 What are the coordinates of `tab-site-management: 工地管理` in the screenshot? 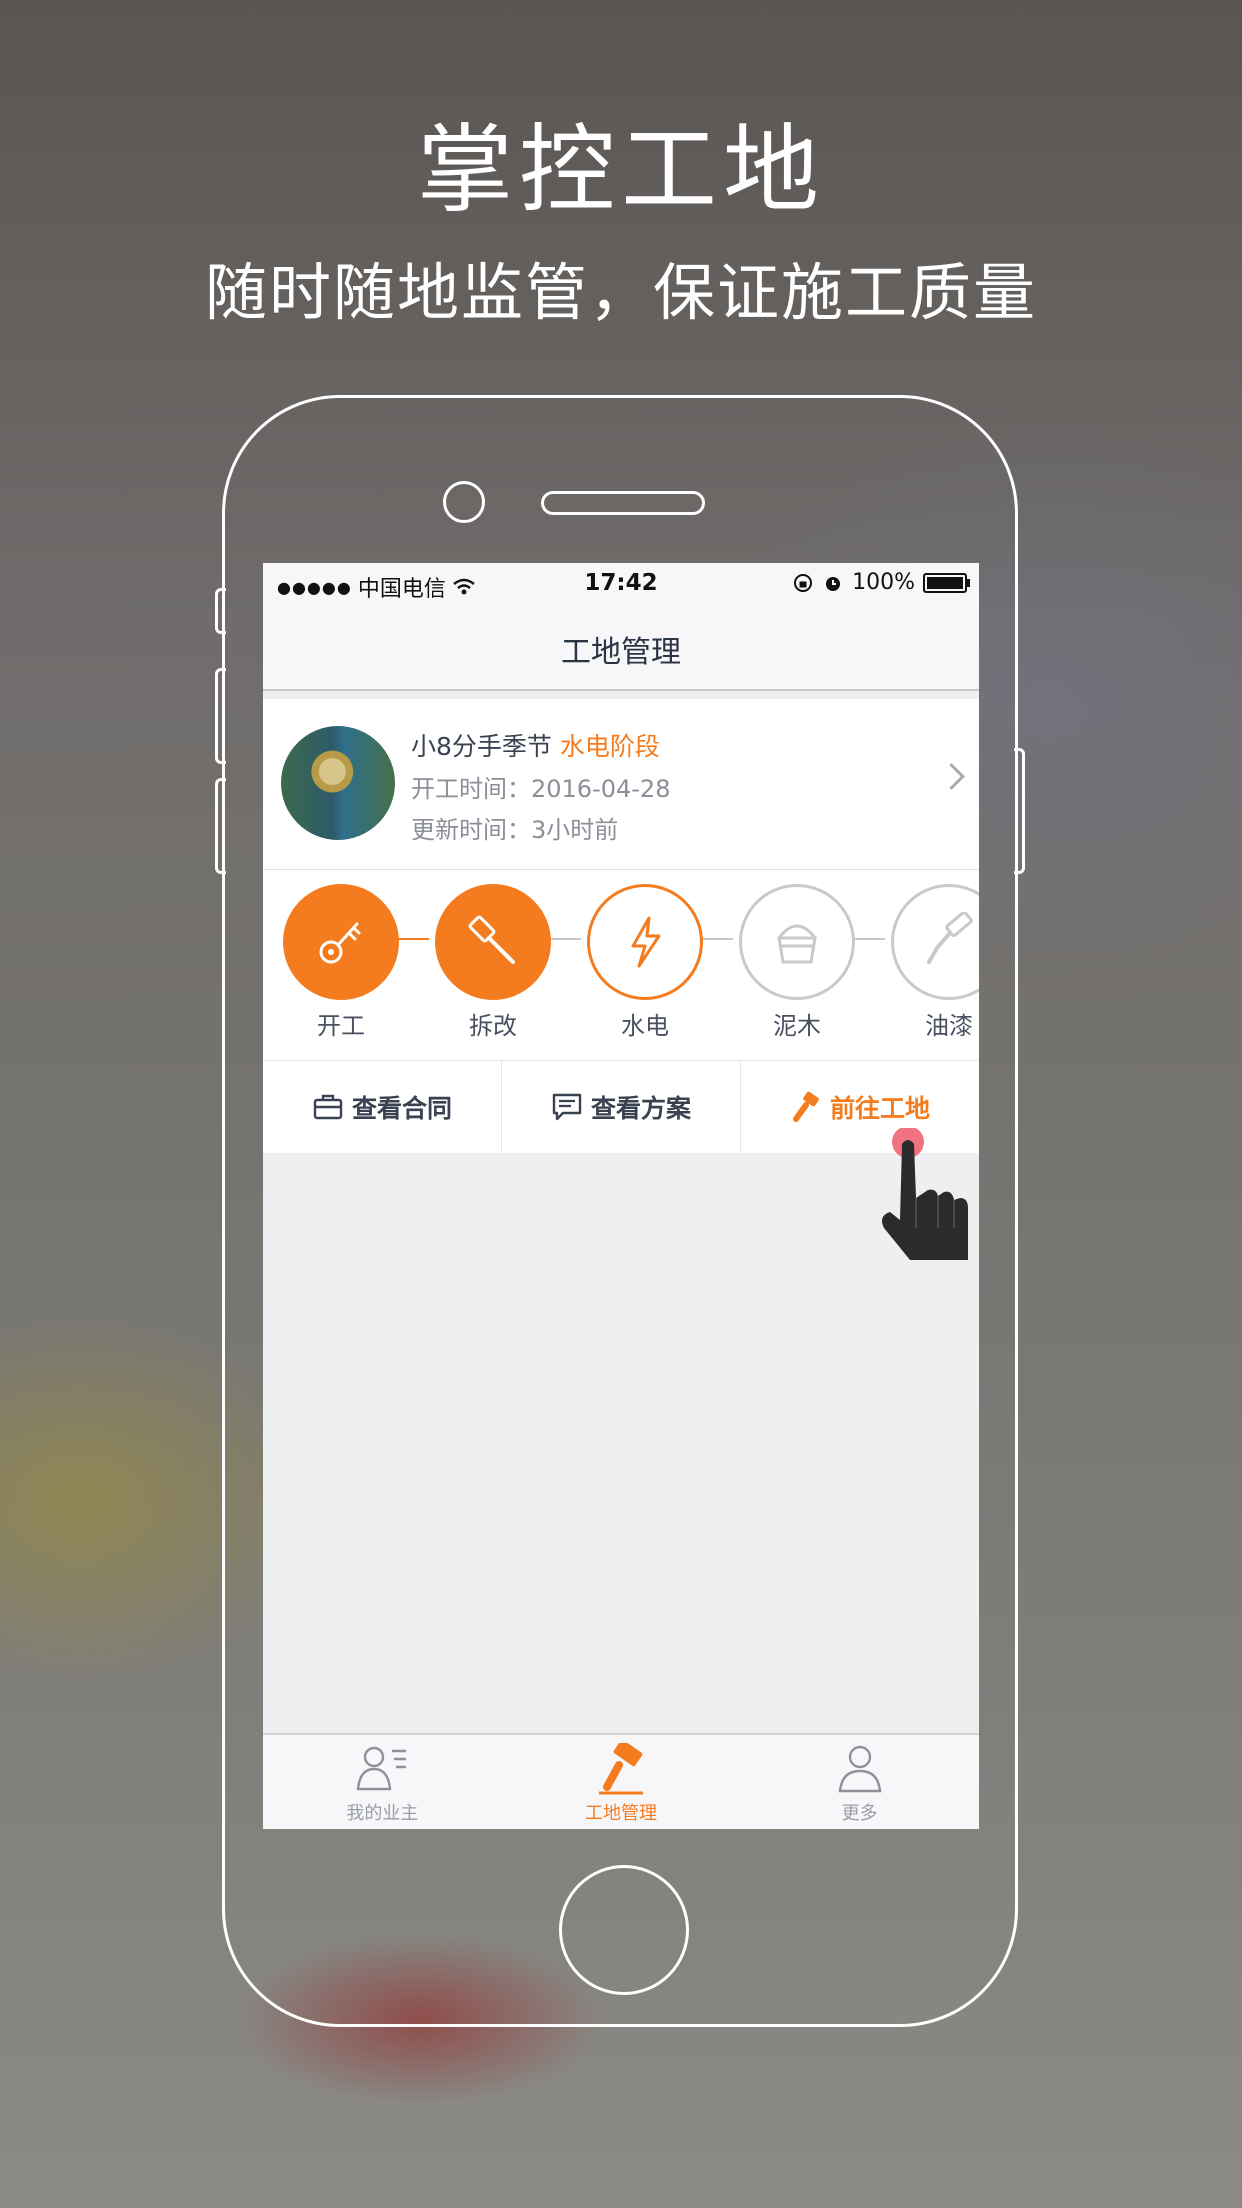 It's located at (621, 1782).